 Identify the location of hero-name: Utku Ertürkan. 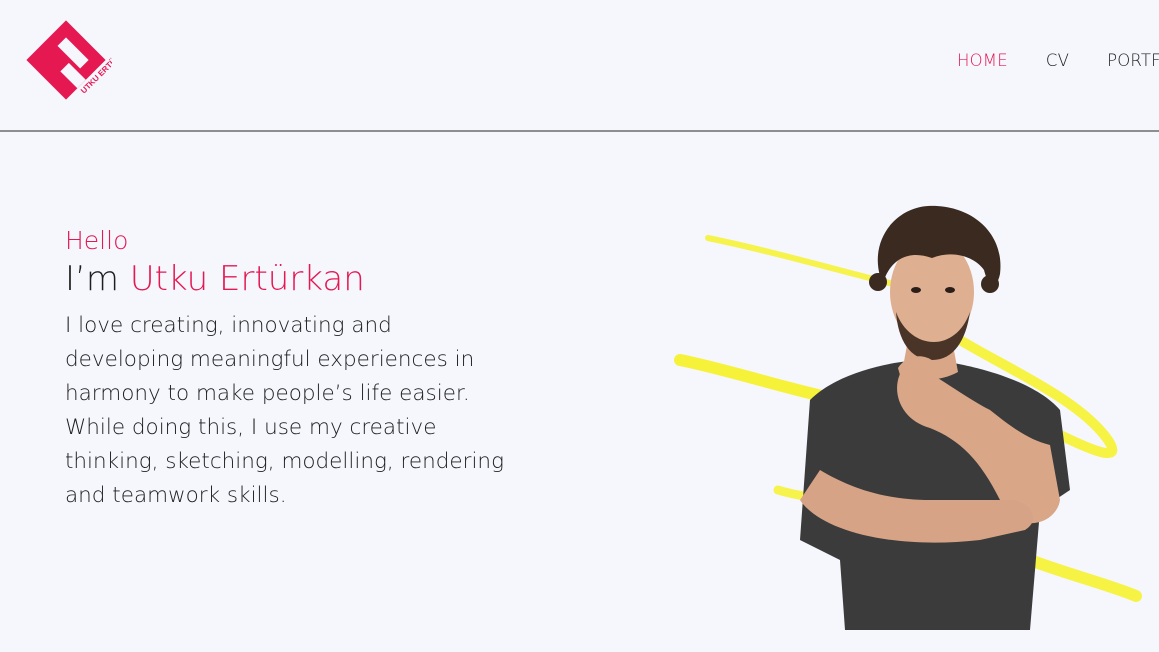
(247, 279).